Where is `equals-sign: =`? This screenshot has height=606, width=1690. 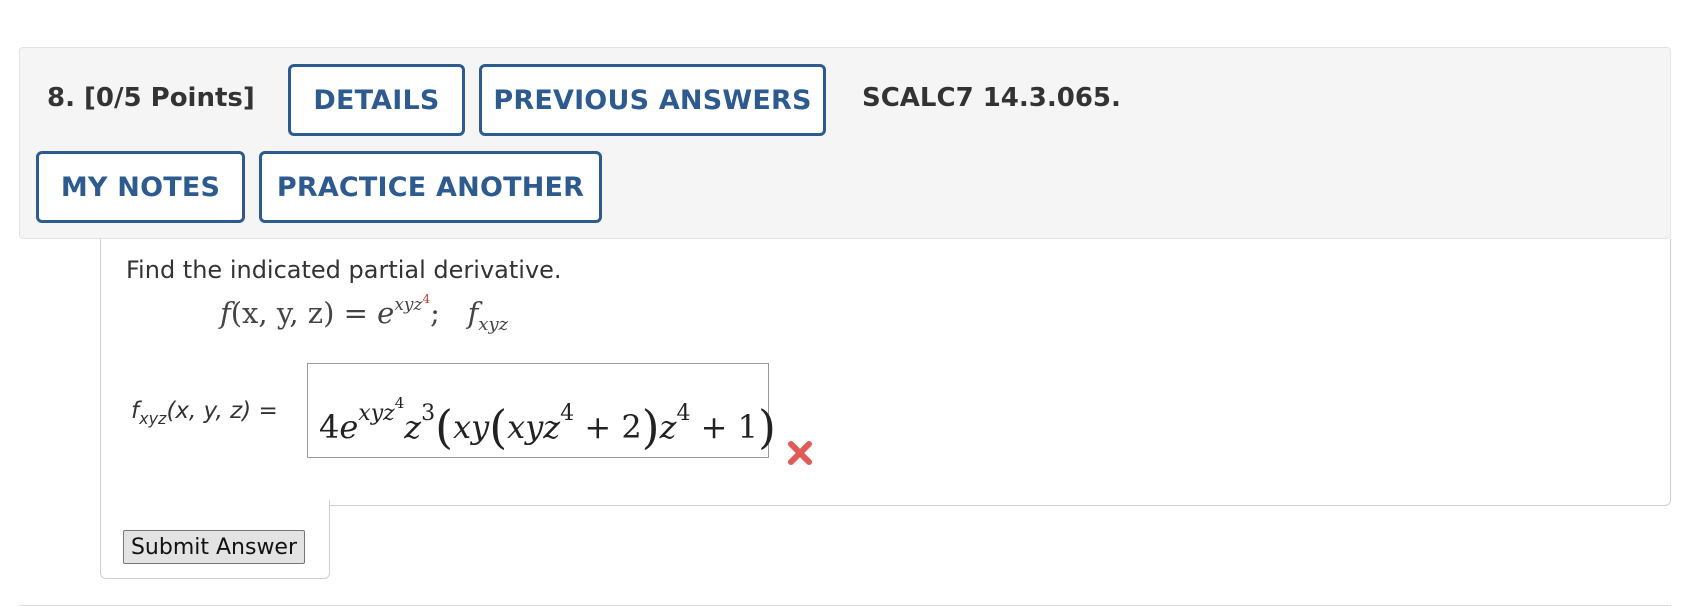
equals-sign: = is located at coordinates (356, 313).